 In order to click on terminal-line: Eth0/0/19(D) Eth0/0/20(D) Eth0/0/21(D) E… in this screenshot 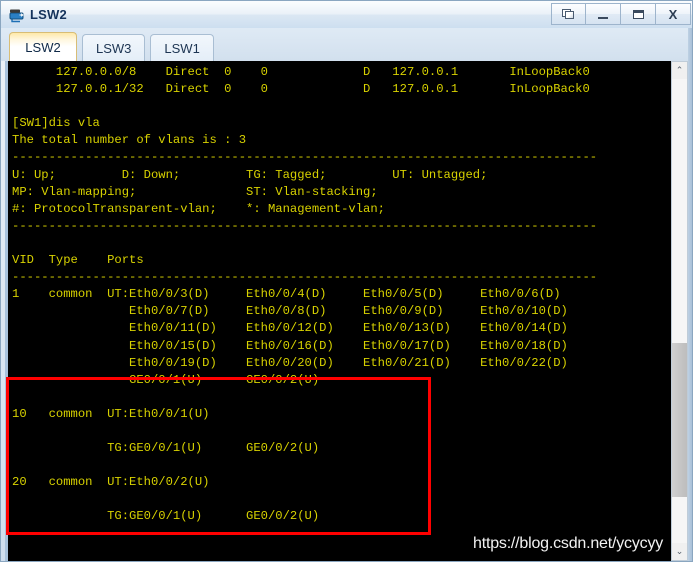, I will do `click(290, 362)`.